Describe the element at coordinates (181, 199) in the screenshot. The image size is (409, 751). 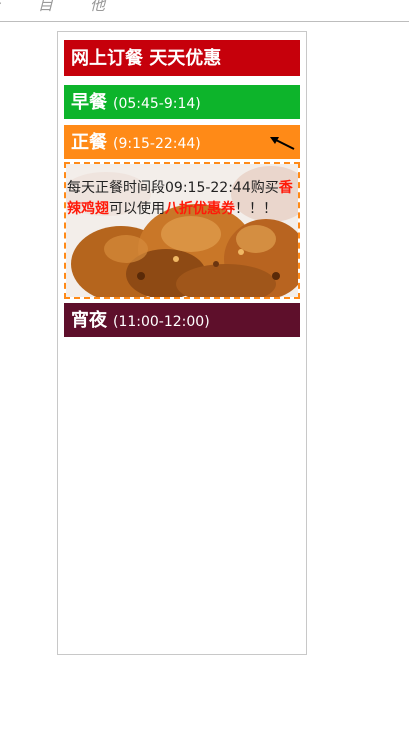
I see `promo-text: 每天正餐时间段09:15-22:44购买香辣鸡翅可以使用八折优惠券！！！` at that location.